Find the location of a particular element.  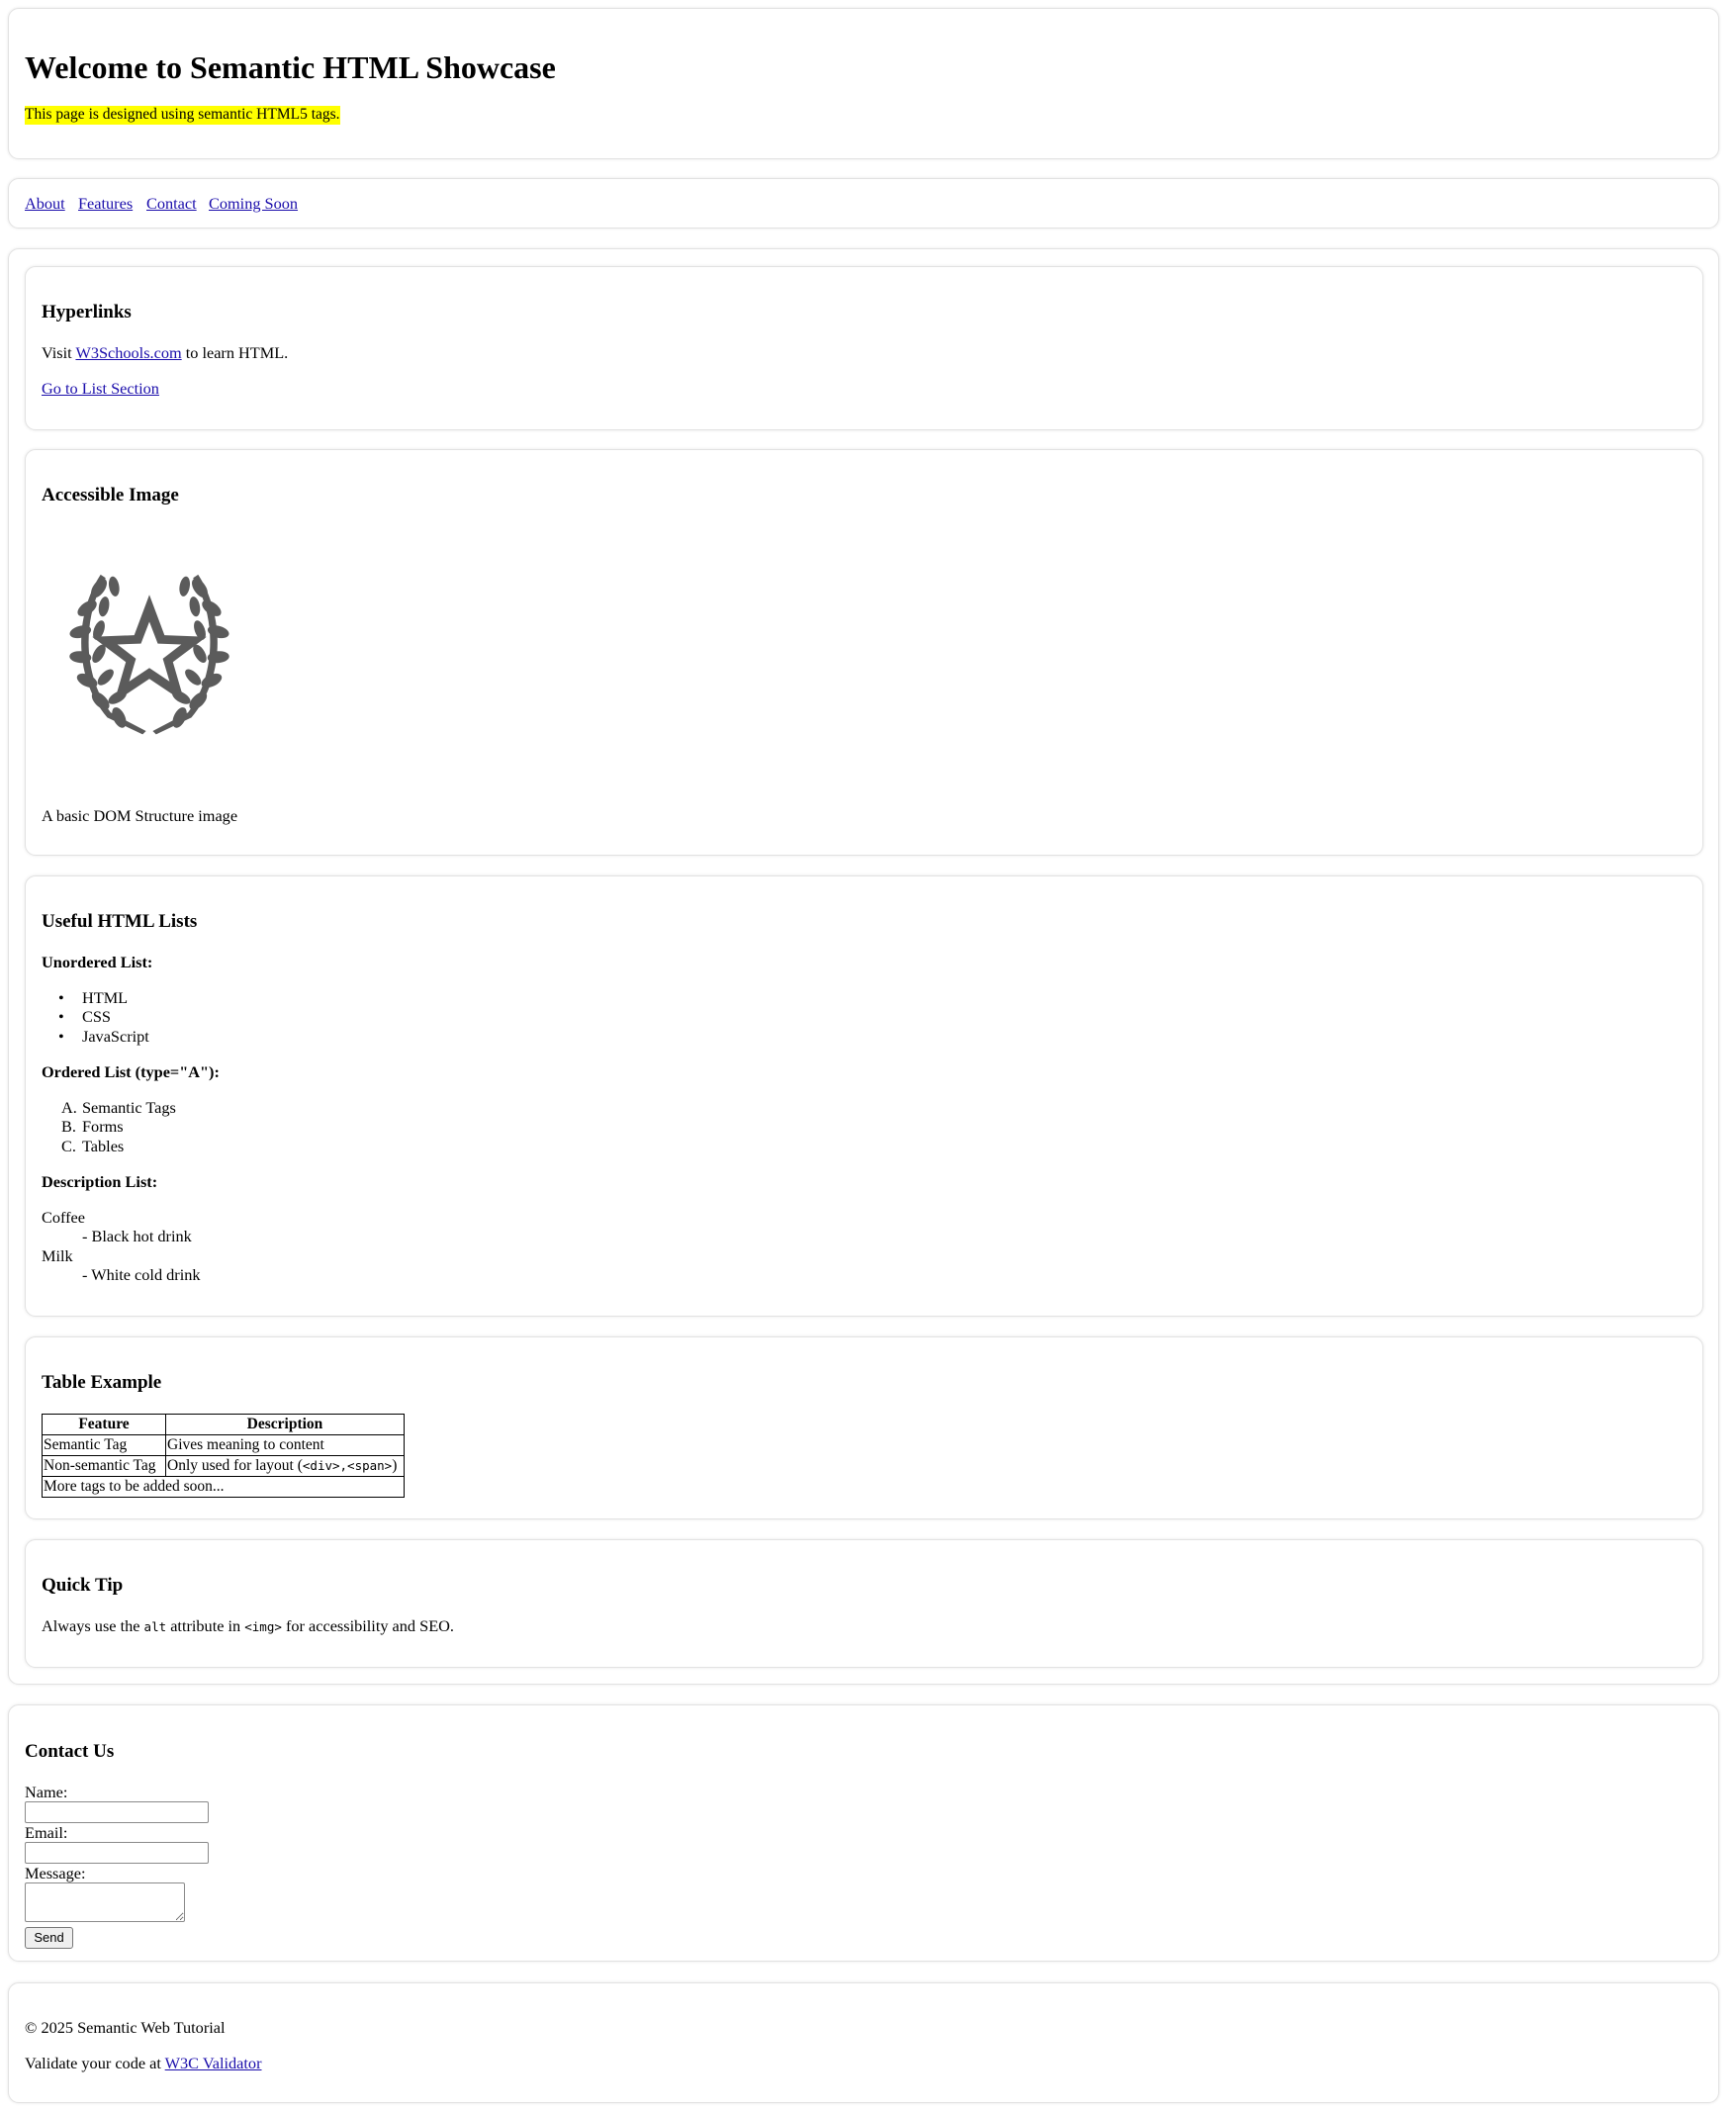

page-title: Welcome to Semantic HTML Showcase is located at coordinates (290, 67).